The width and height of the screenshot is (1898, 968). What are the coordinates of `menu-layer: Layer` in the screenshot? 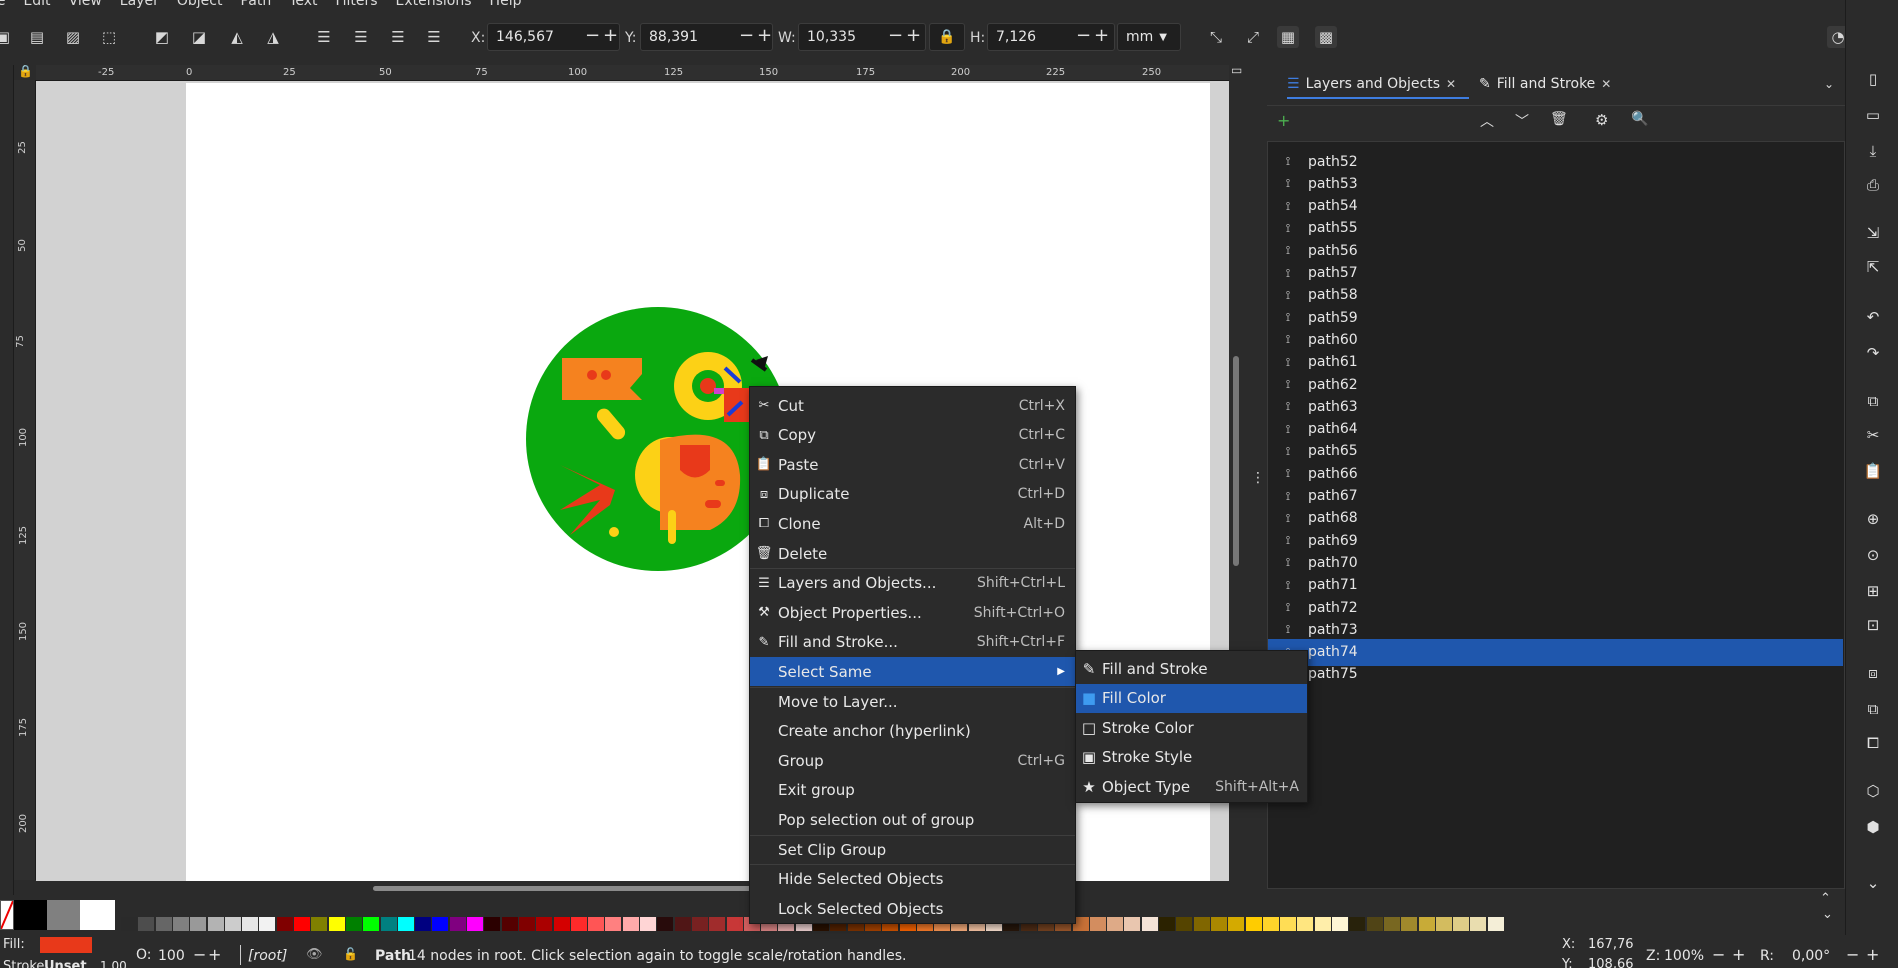 It's located at (139, 4).